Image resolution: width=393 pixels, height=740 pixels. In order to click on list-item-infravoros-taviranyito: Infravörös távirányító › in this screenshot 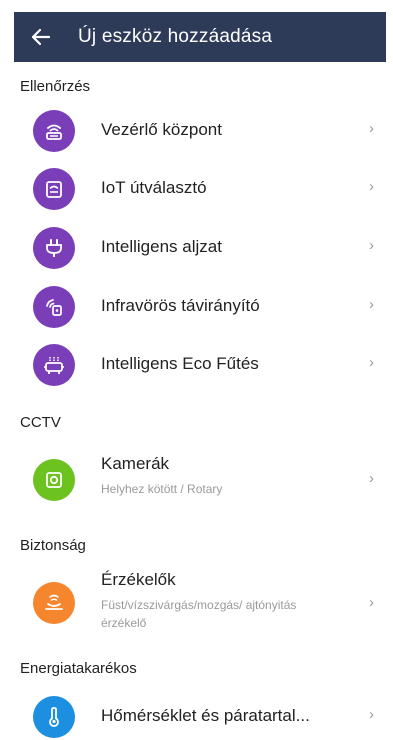, I will do `click(200, 307)`.